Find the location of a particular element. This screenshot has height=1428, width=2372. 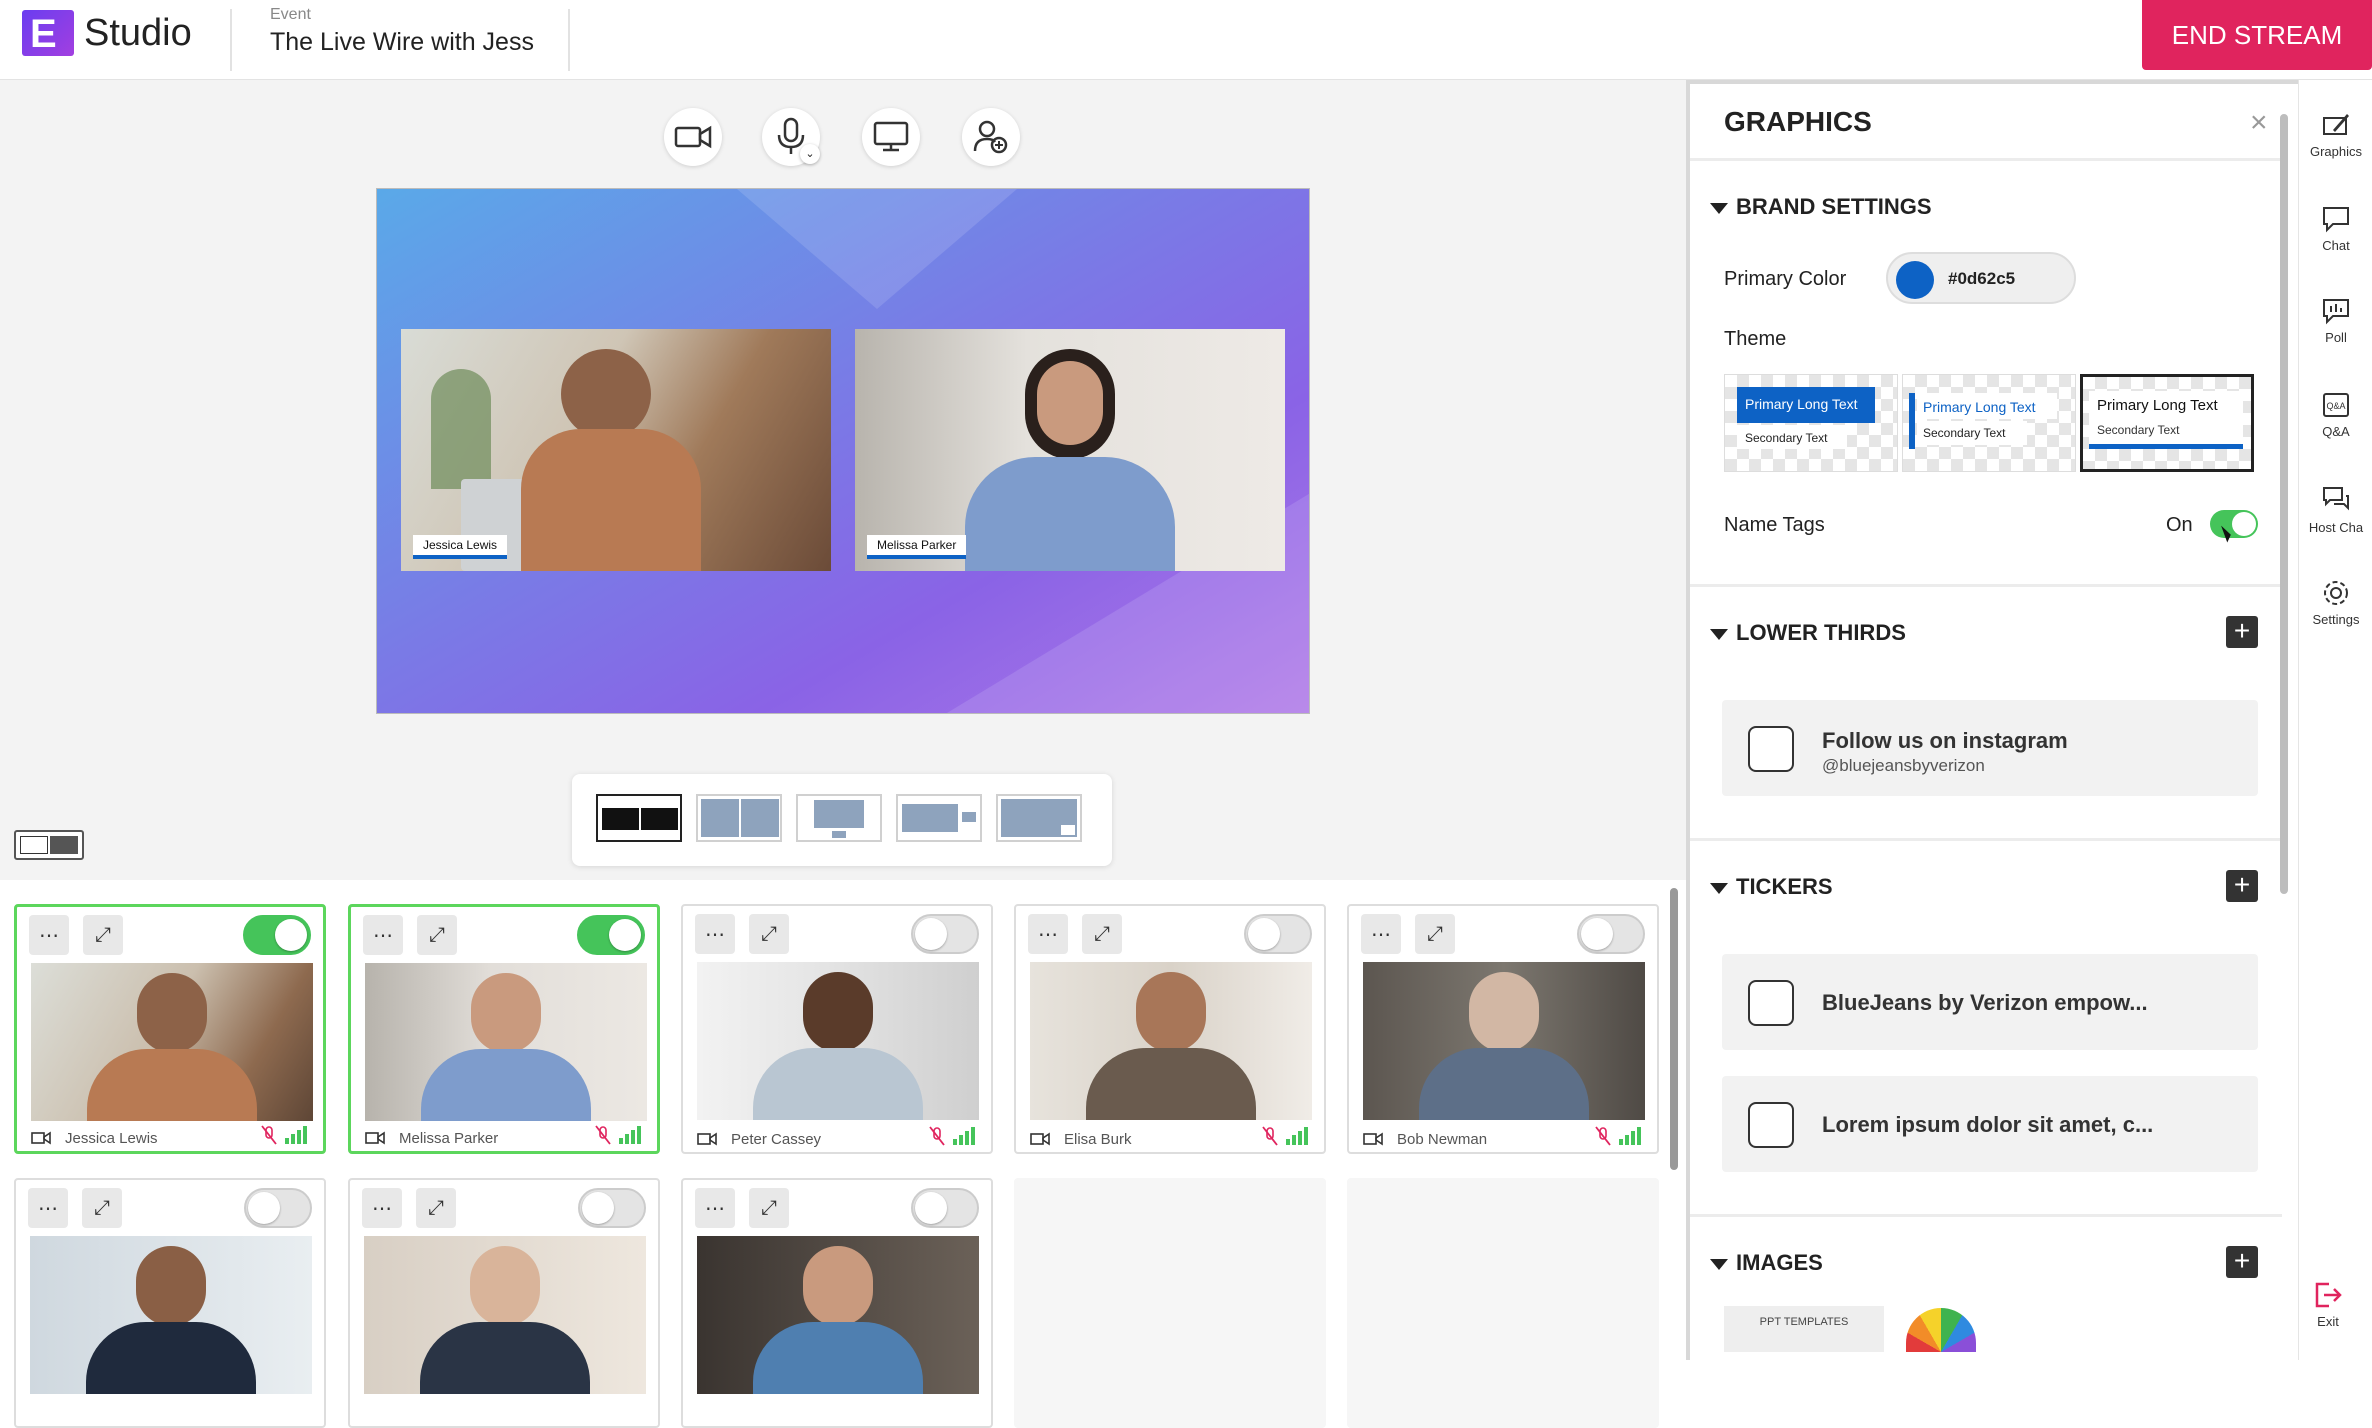

brand-settings-heading: BRAND SETTINGS is located at coordinates (1821, 207).